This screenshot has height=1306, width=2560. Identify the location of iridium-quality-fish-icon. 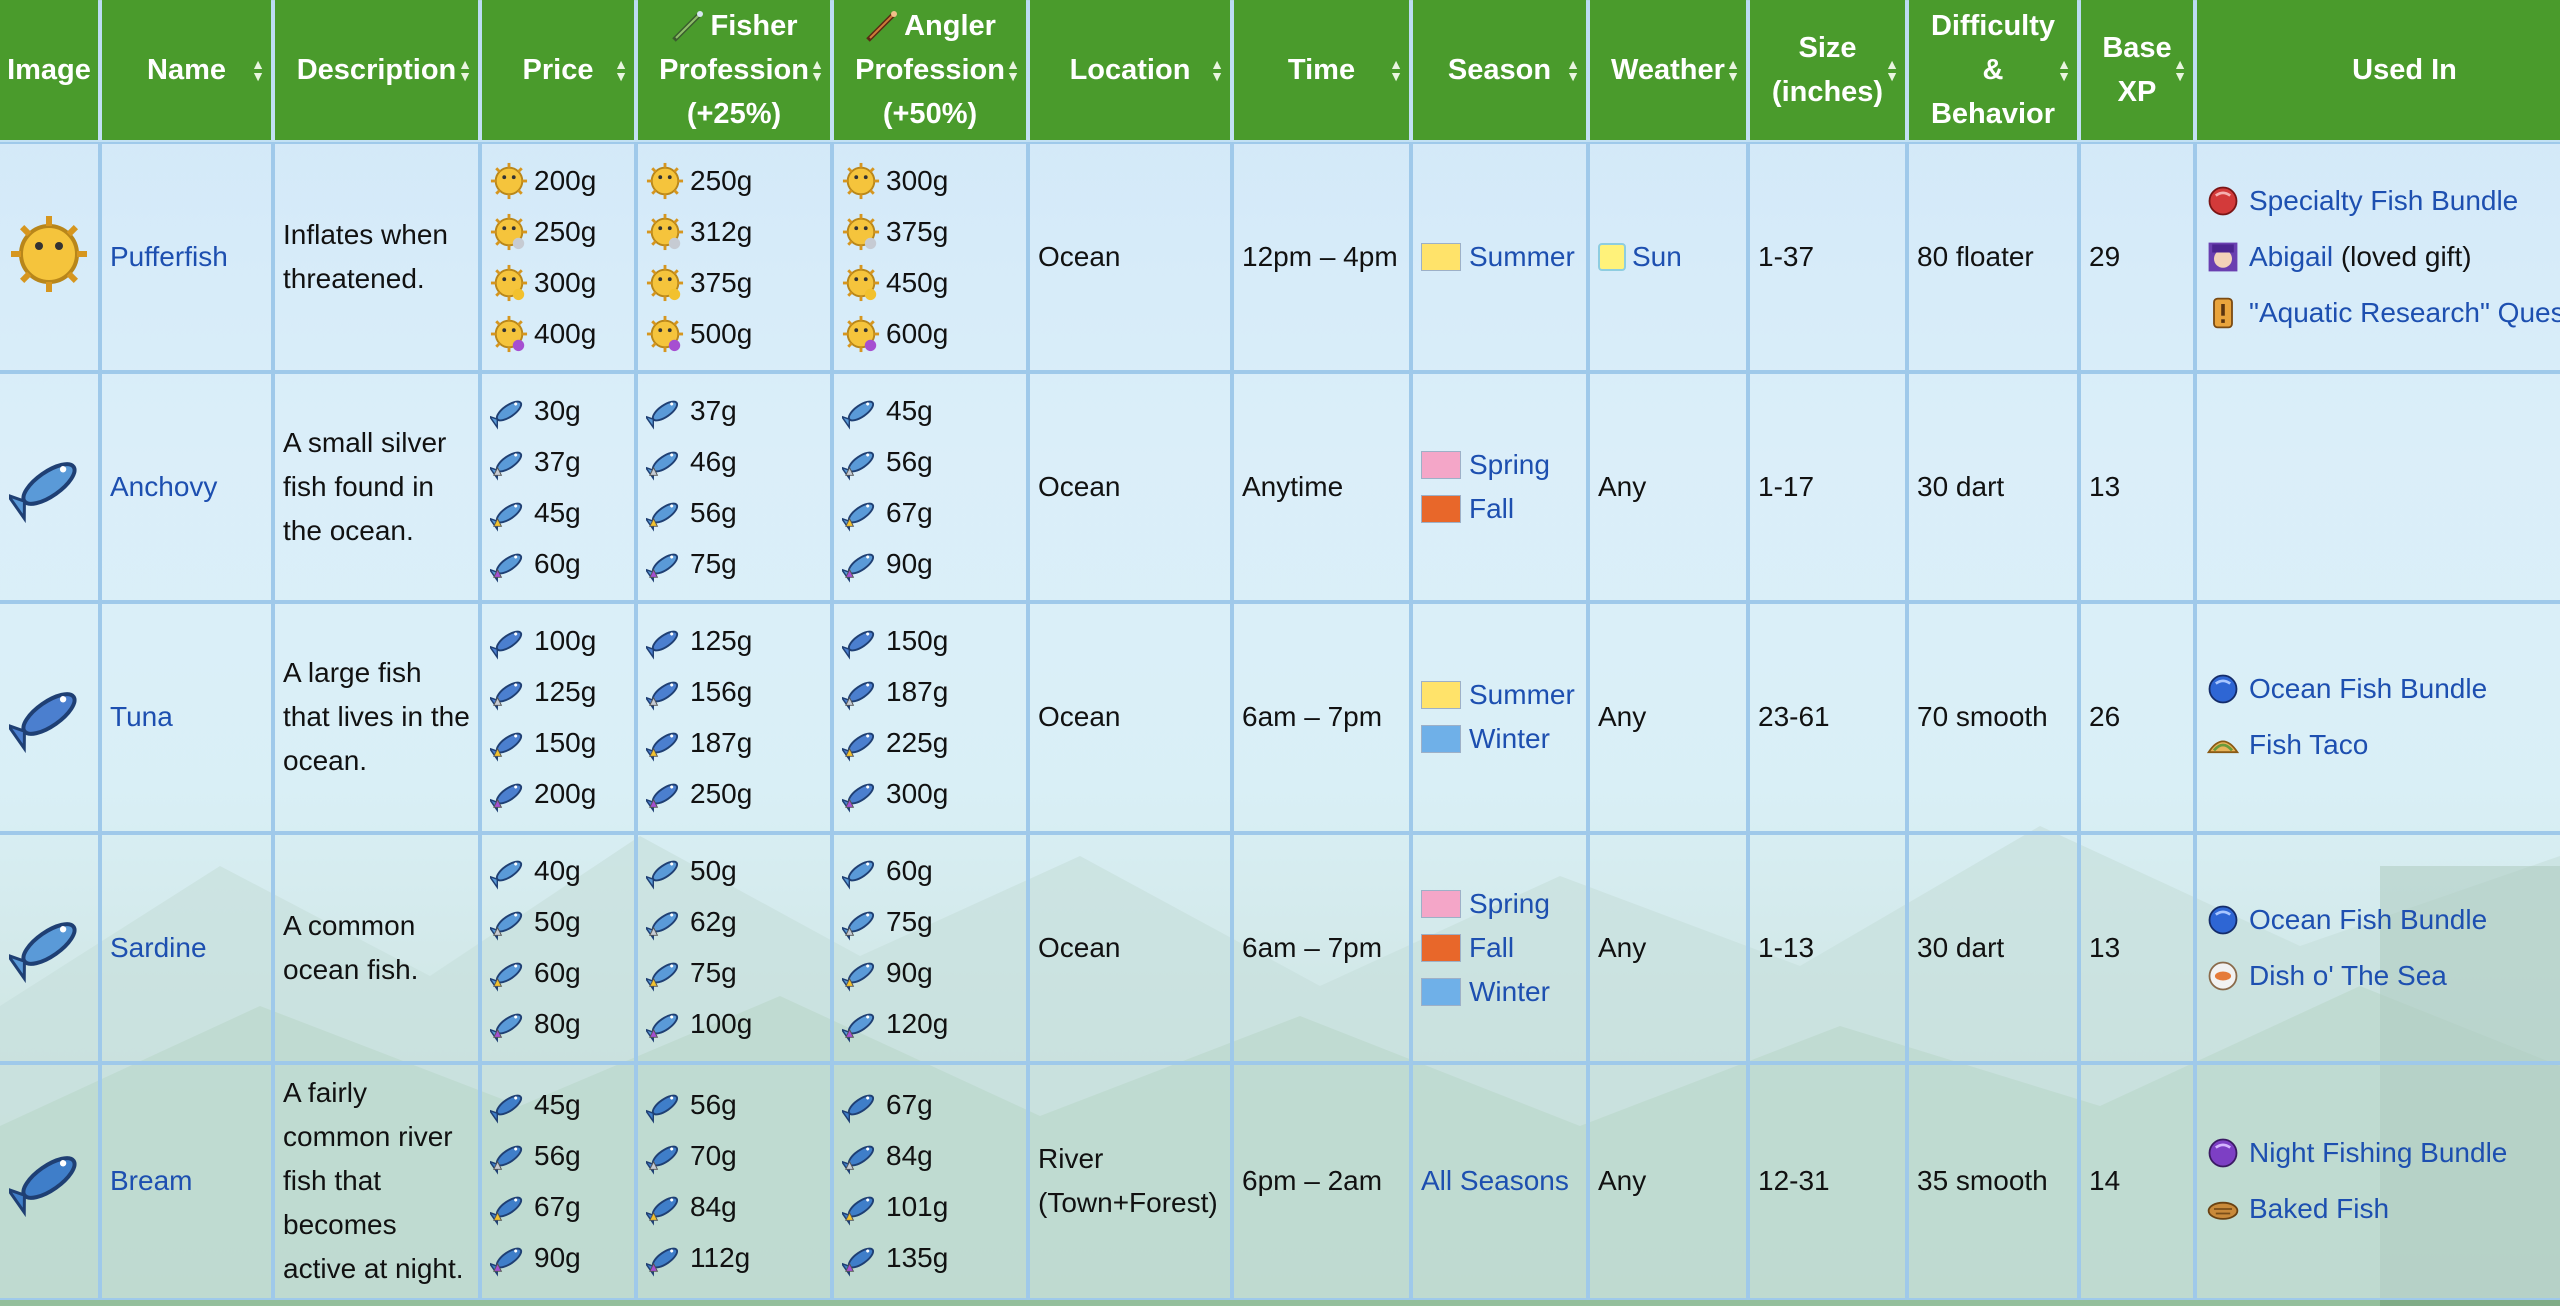
(506, 798).